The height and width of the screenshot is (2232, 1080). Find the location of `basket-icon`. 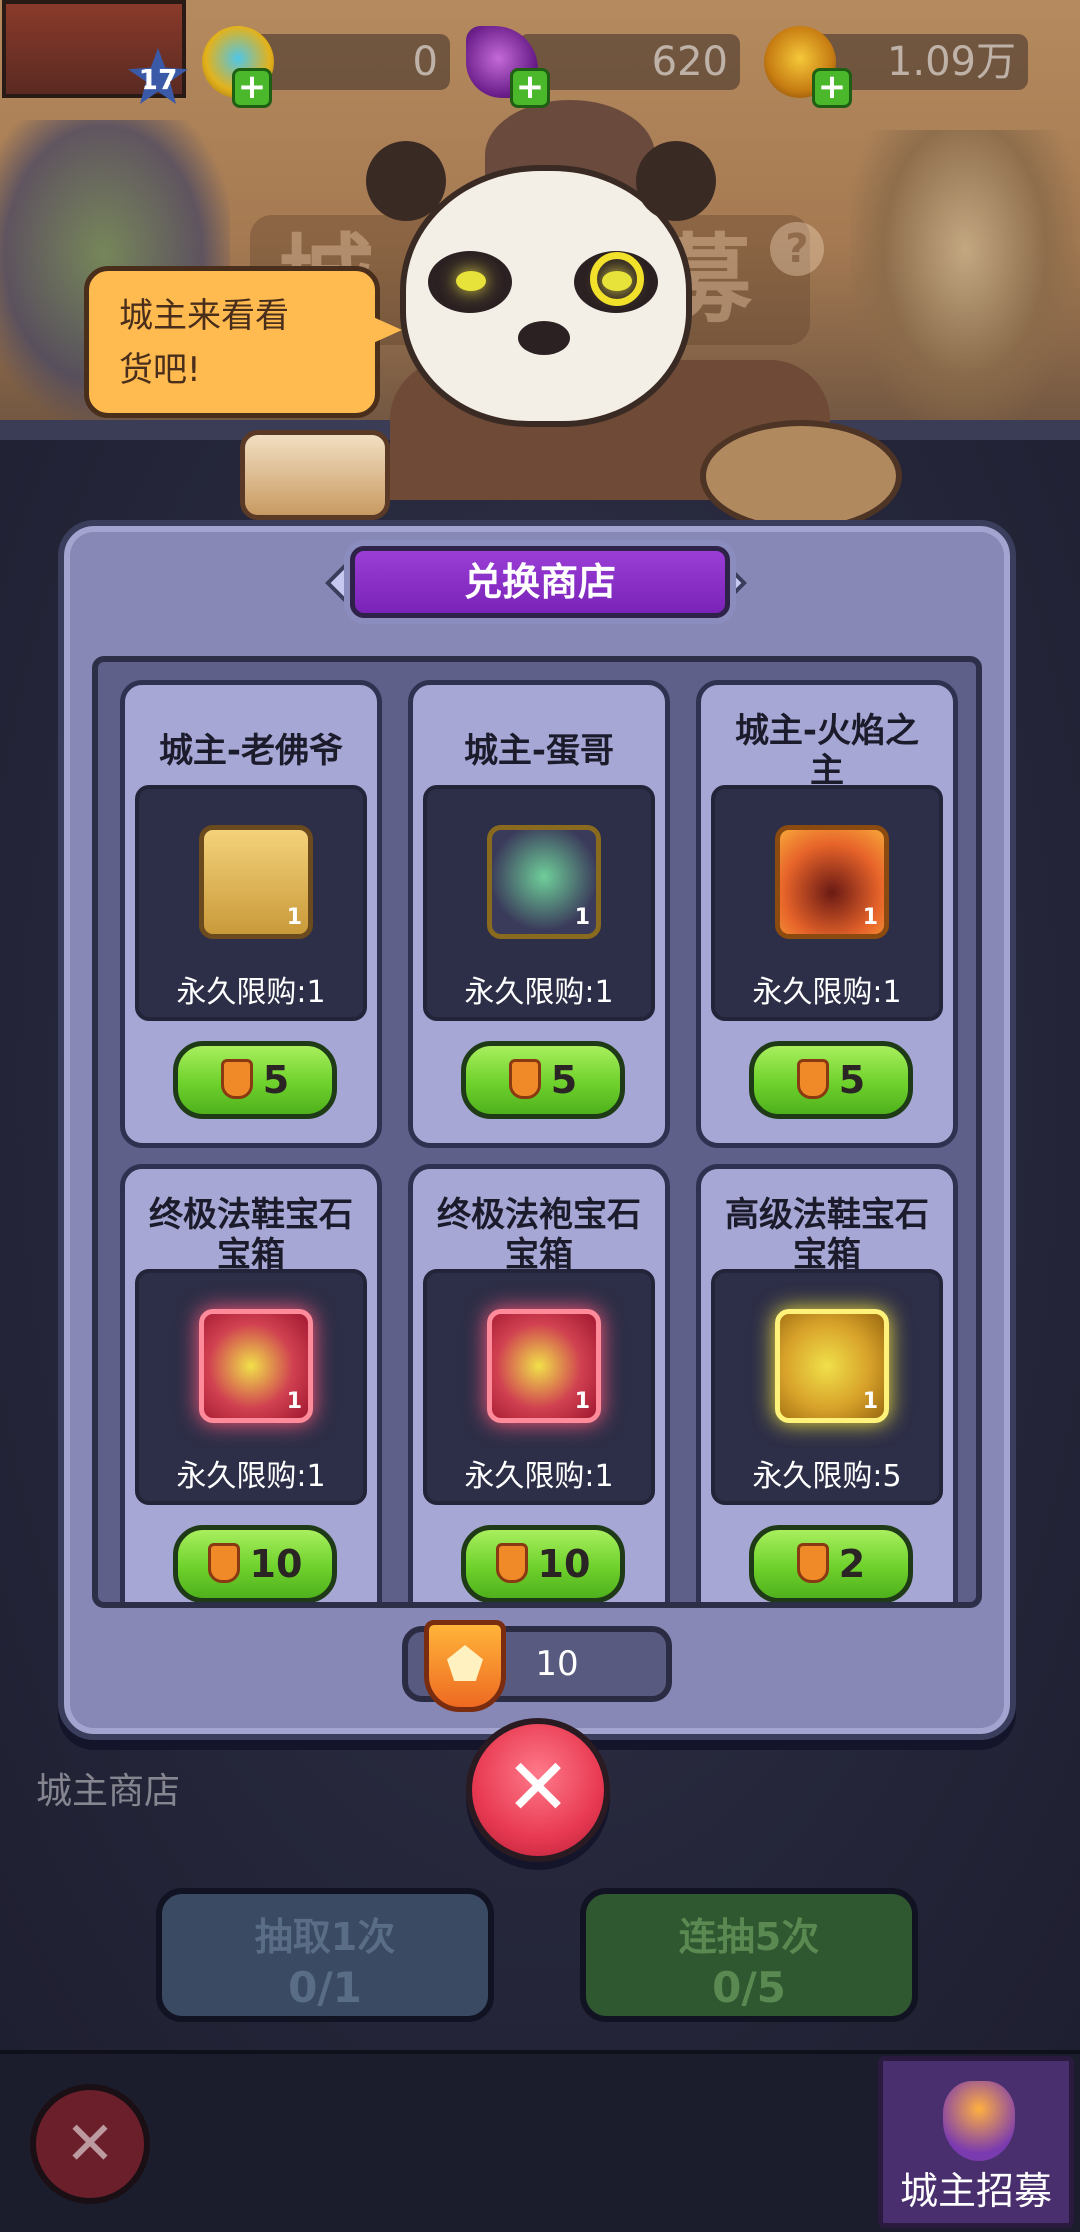

basket-icon is located at coordinates (315, 475).